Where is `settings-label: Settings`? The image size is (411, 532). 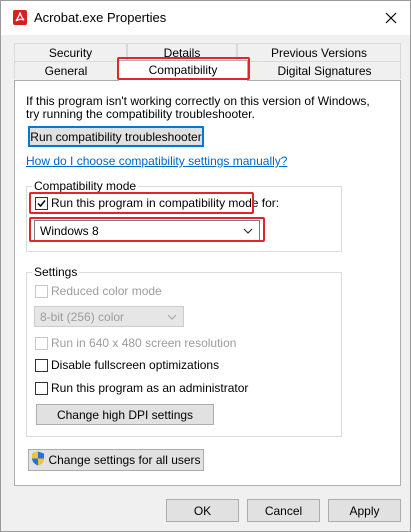
settings-label: Settings is located at coordinates (56, 272).